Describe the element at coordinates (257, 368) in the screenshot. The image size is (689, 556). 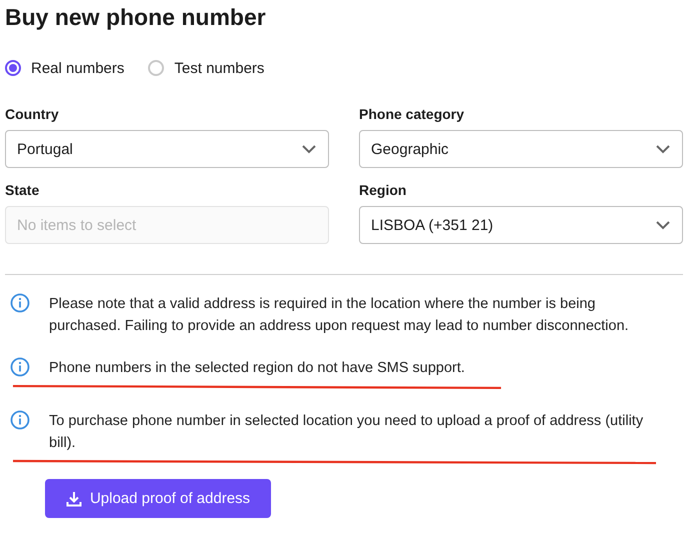
I see `info-note: Phone numbers in the selected region do not have SMS support.` at that location.